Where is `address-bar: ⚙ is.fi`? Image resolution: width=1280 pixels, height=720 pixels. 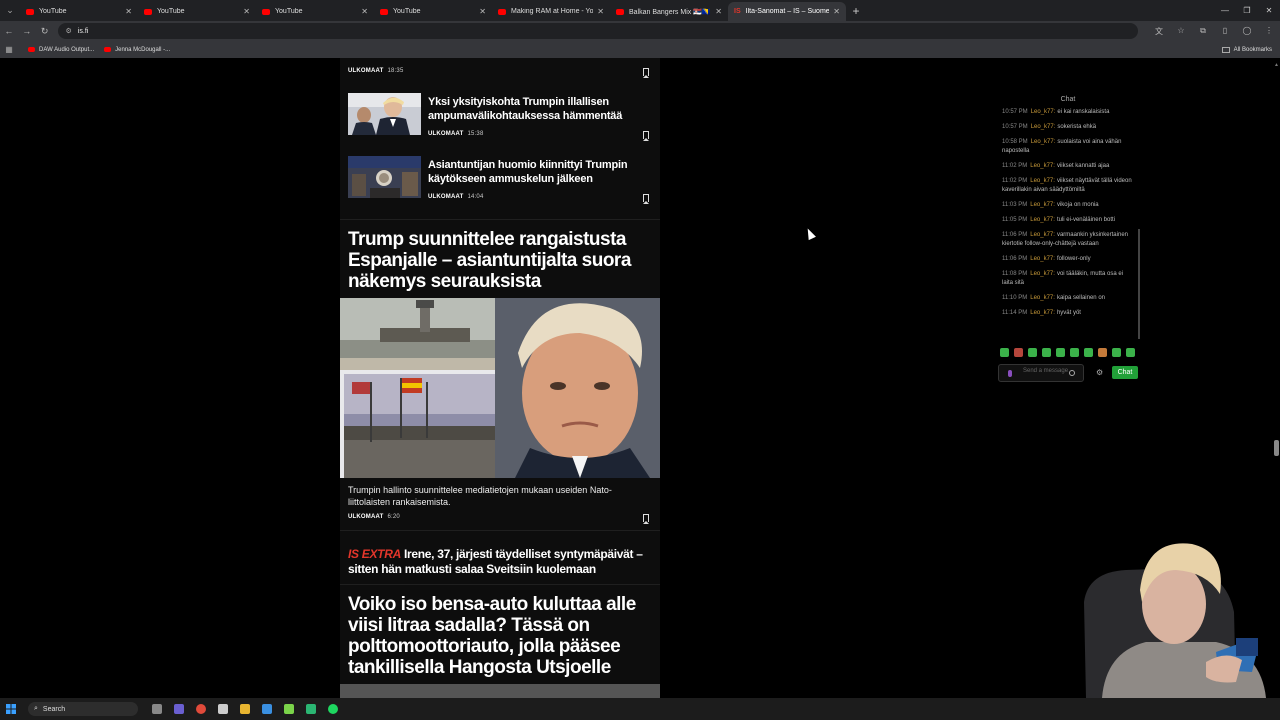
address-bar: ⚙ is.fi is located at coordinates (597, 31).